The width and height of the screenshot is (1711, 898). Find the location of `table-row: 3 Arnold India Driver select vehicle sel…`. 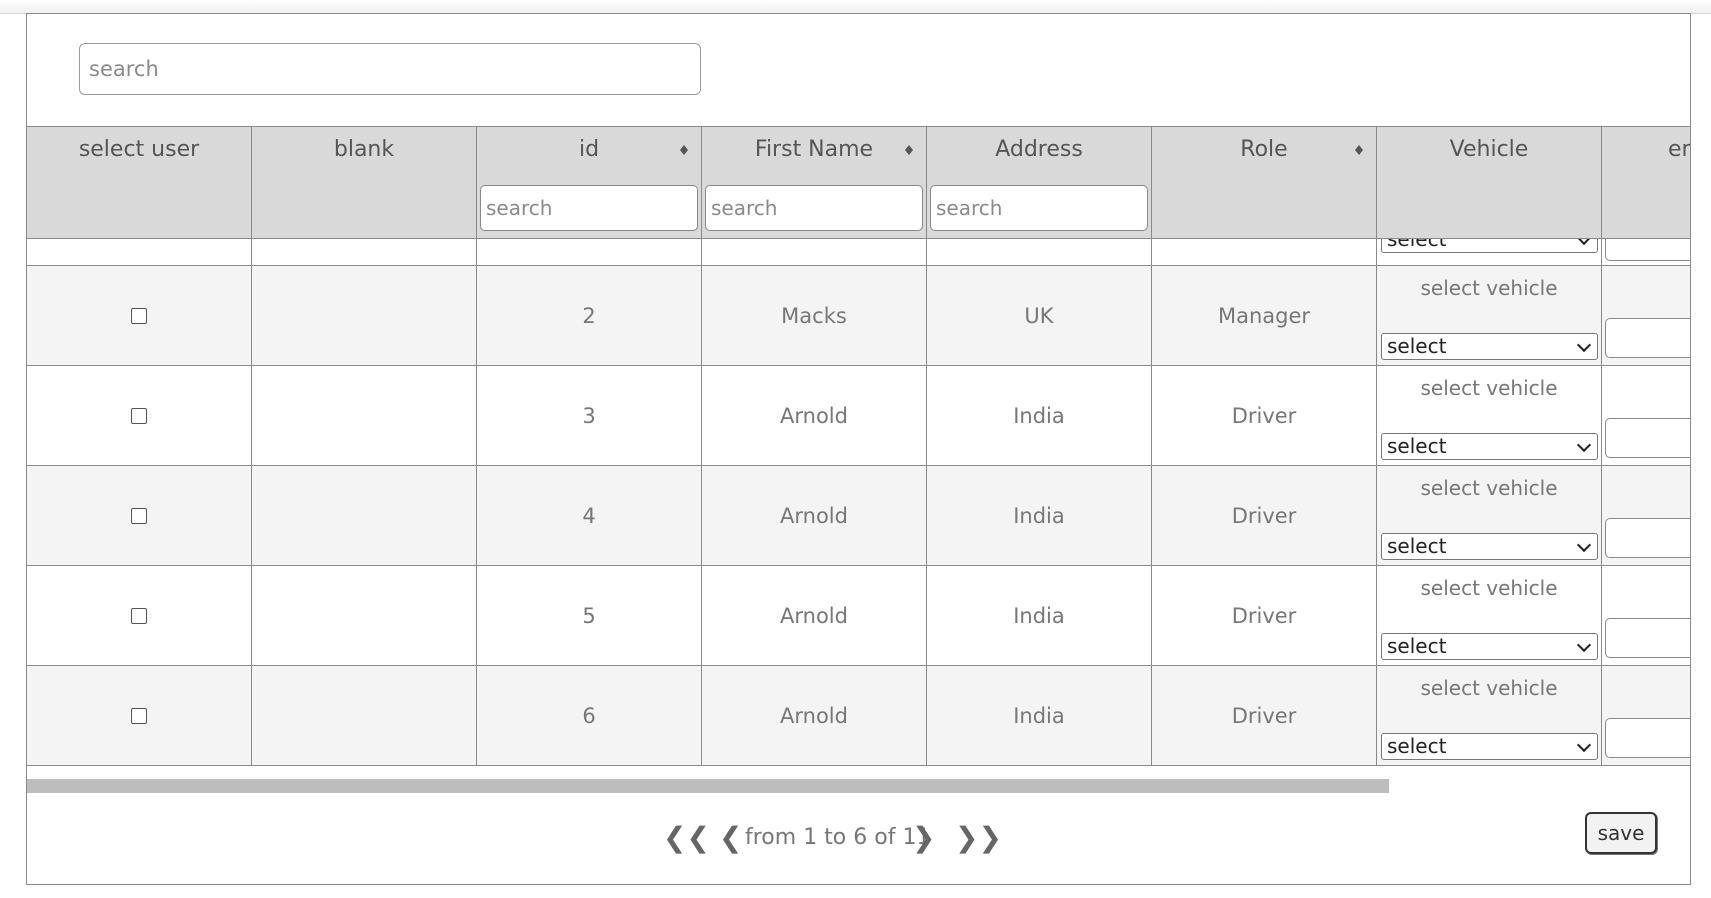

table-row: 3 Arnold India Driver select vehicle sel… is located at coordinates (858, 416).